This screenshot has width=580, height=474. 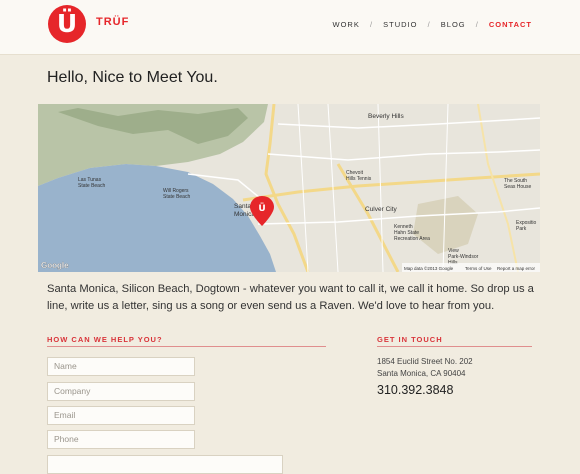 What do you see at coordinates (478, 268) in the screenshot?
I see `map-terms-link: Terms of Use` at bounding box center [478, 268].